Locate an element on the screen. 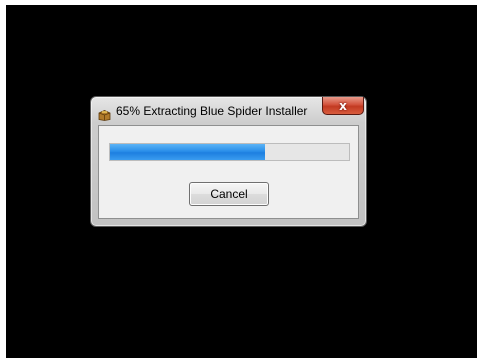  cancel-button: Cancel is located at coordinates (229, 194).